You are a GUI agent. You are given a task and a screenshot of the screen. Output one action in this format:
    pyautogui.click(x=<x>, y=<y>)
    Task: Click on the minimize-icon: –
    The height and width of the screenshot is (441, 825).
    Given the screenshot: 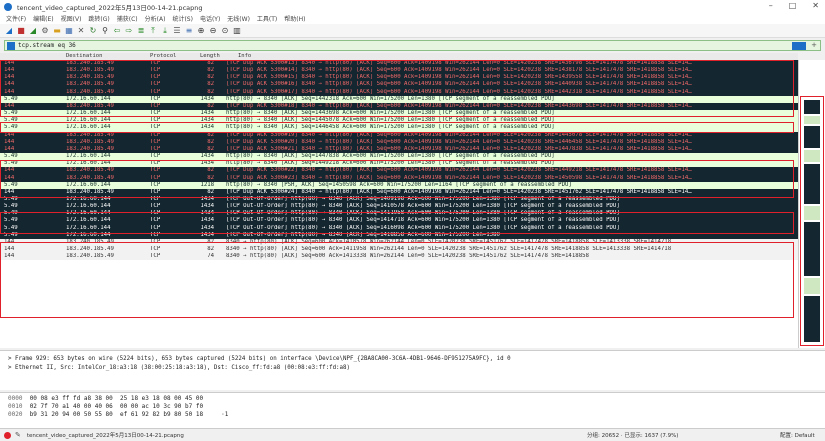 What is the action you would take?
    pyautogui.click(x=771, y=5)
    